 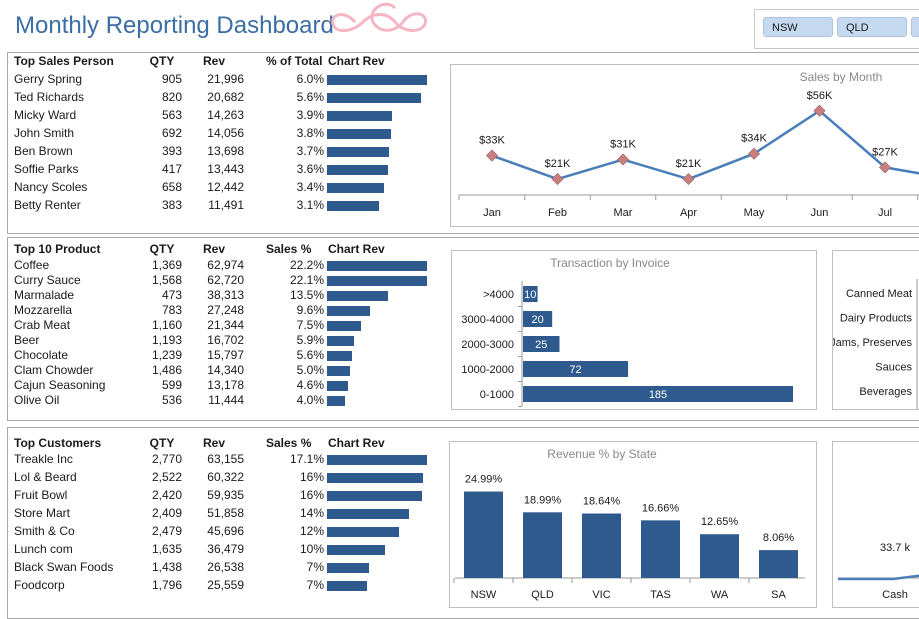 What do you see at coordinates (166, 477) in the screenshot?
I see `customer-cell-qty: 2,522` at bounding box center [166, 477].